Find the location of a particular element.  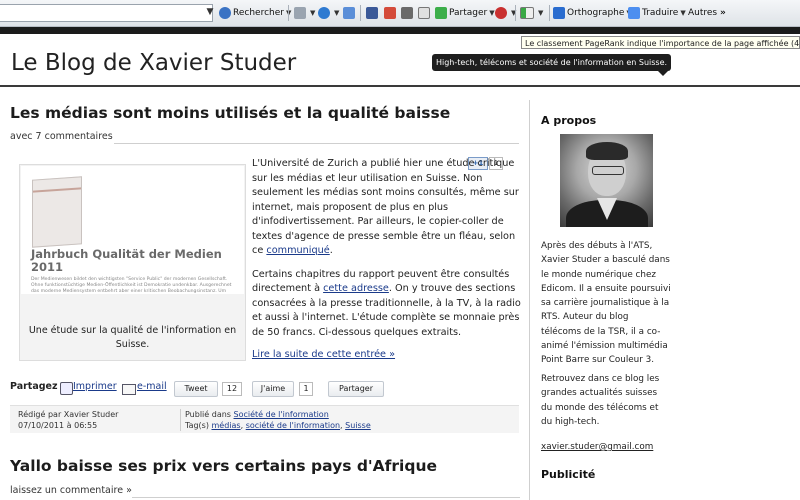

tweet-button: Tweet is located at coordinates (196, 389).